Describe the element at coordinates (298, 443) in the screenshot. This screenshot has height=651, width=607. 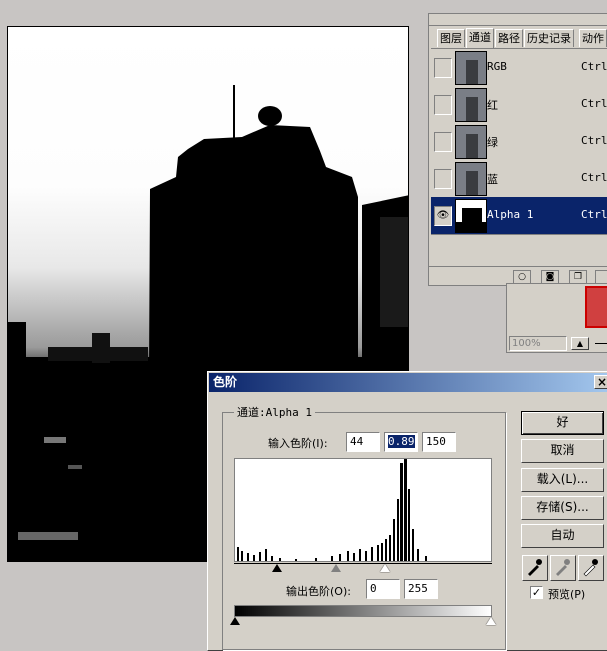
I see `input-levels-label: 输入色阶(I):` at that location.